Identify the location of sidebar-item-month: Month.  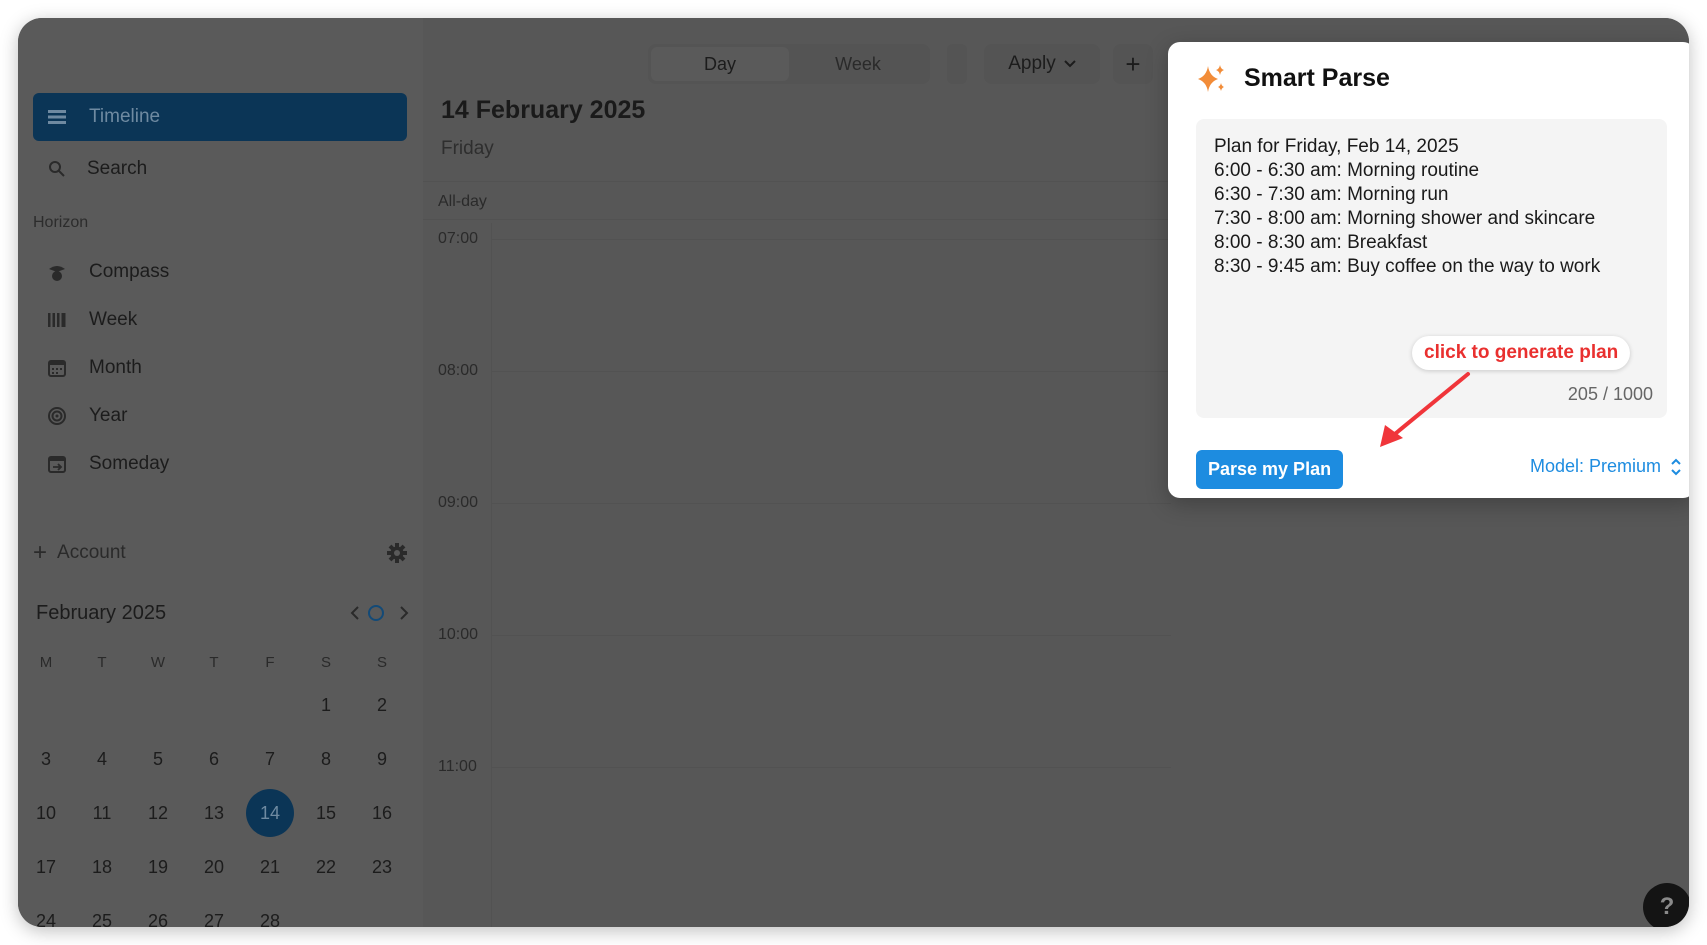
(220, 368).